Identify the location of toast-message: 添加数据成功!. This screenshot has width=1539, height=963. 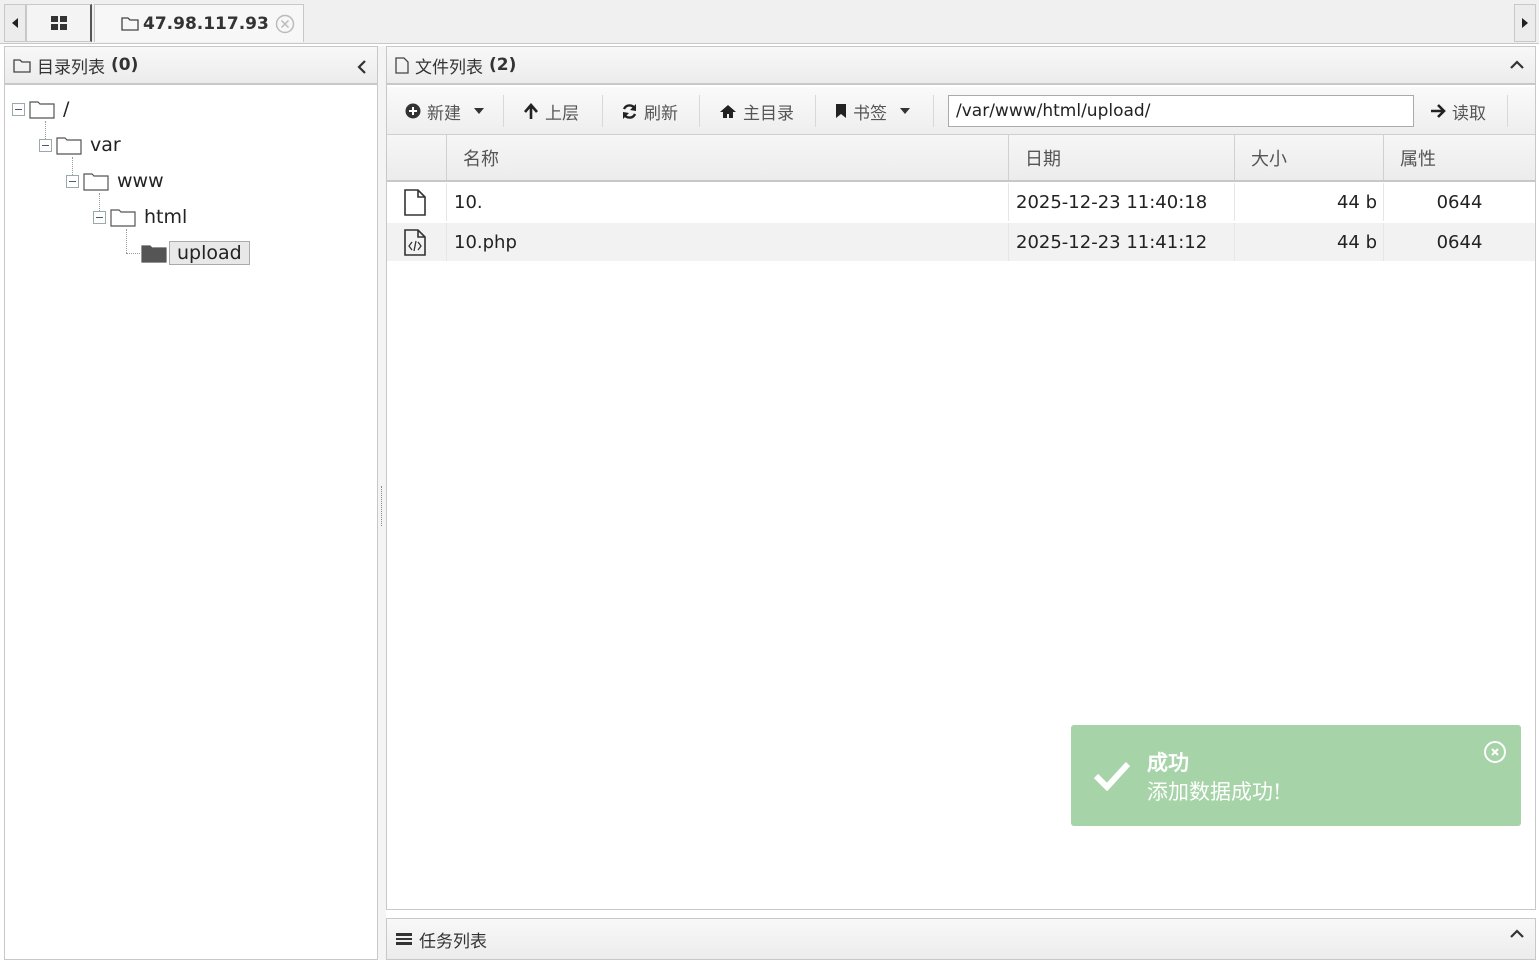
(1214, 792).